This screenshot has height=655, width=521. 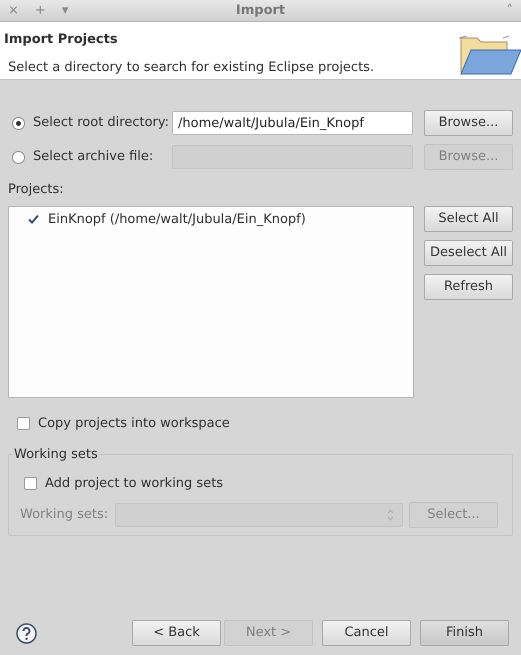 What do you see at coordinates (261, 11) in the screenshot?
I see `window-title: Import` at bounding box center [261, 11].